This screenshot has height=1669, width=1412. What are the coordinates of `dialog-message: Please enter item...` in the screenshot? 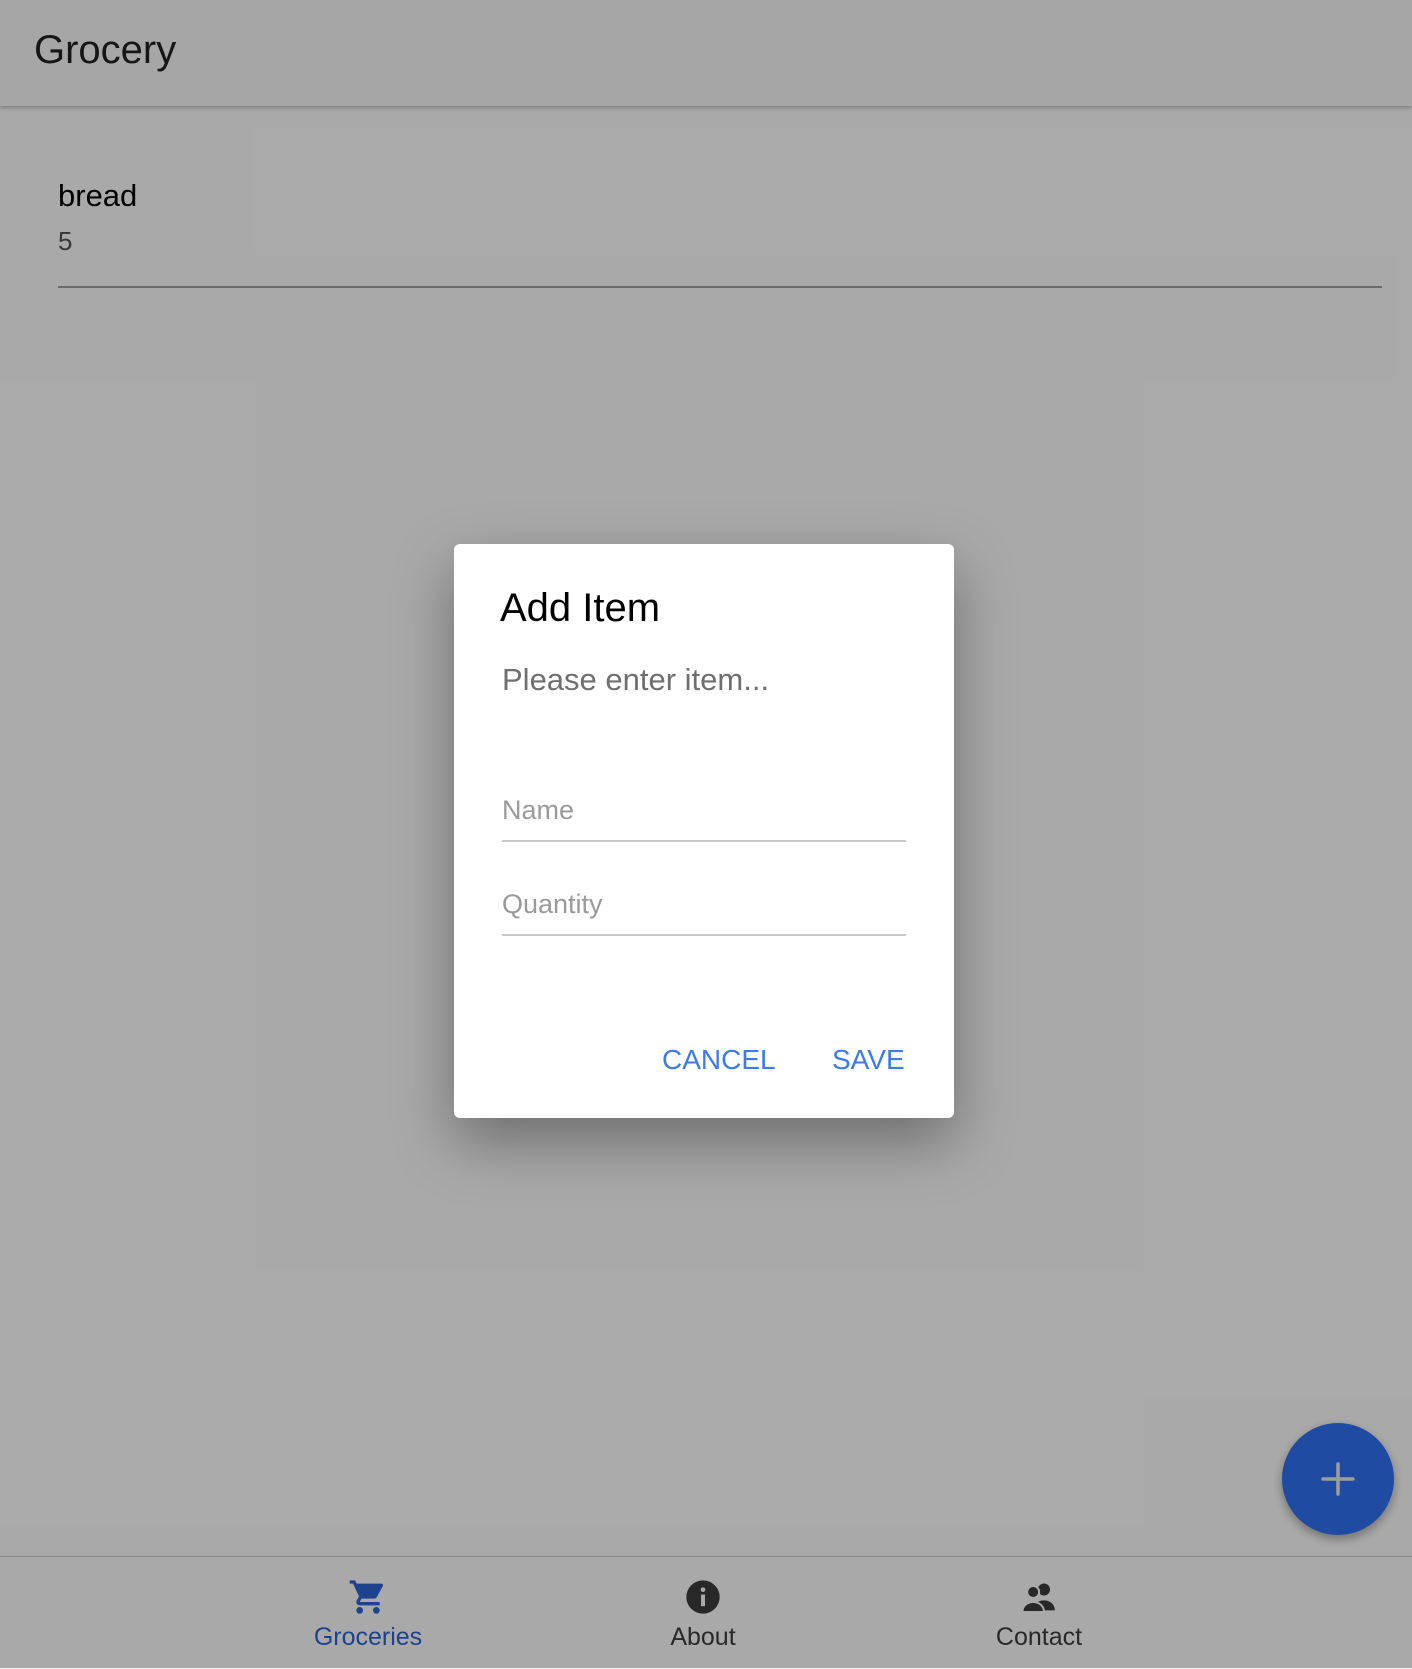 It's located at (636, 679).